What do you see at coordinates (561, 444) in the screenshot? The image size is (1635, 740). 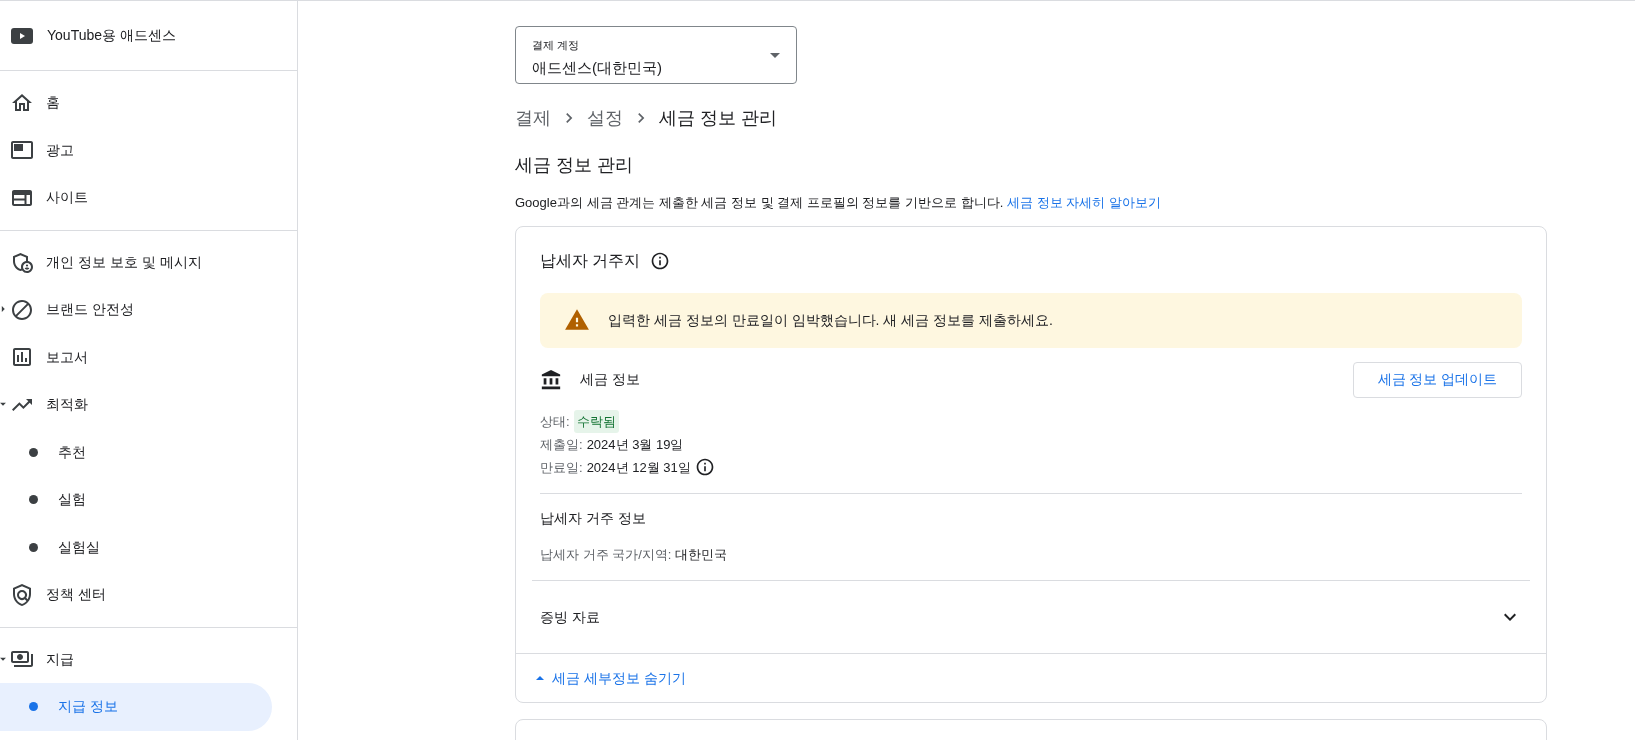 I see `field-label: 제출일:` at bounding box center [561, 444].